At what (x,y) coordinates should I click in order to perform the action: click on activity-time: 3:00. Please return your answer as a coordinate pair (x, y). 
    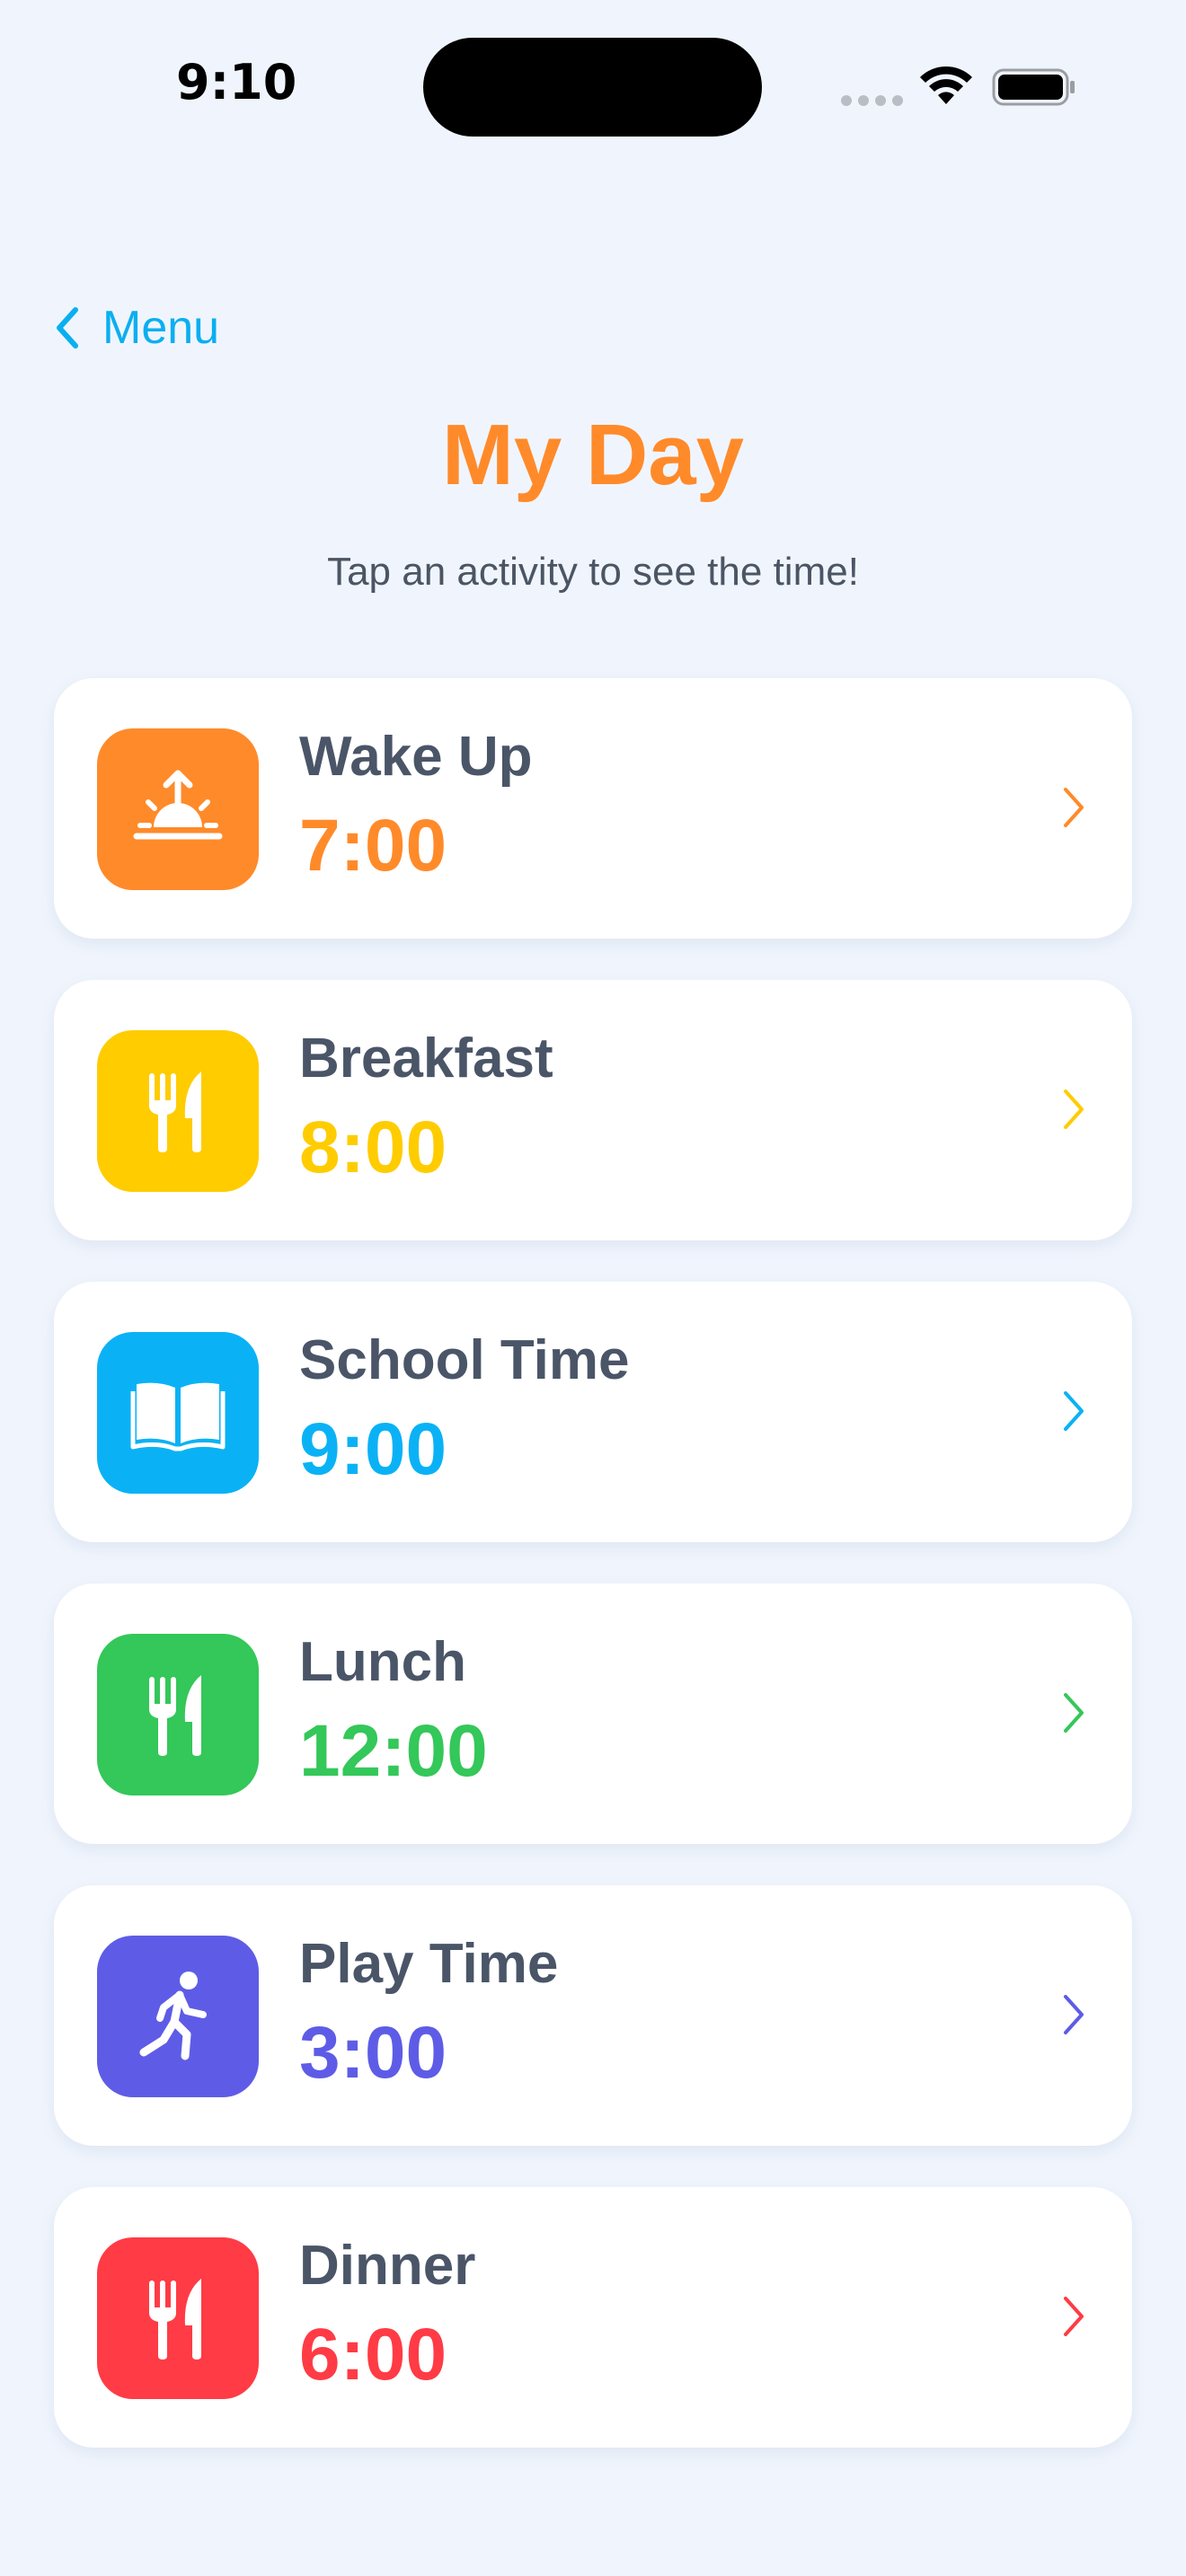
    Looking at the image, I should click on (373, 2053).